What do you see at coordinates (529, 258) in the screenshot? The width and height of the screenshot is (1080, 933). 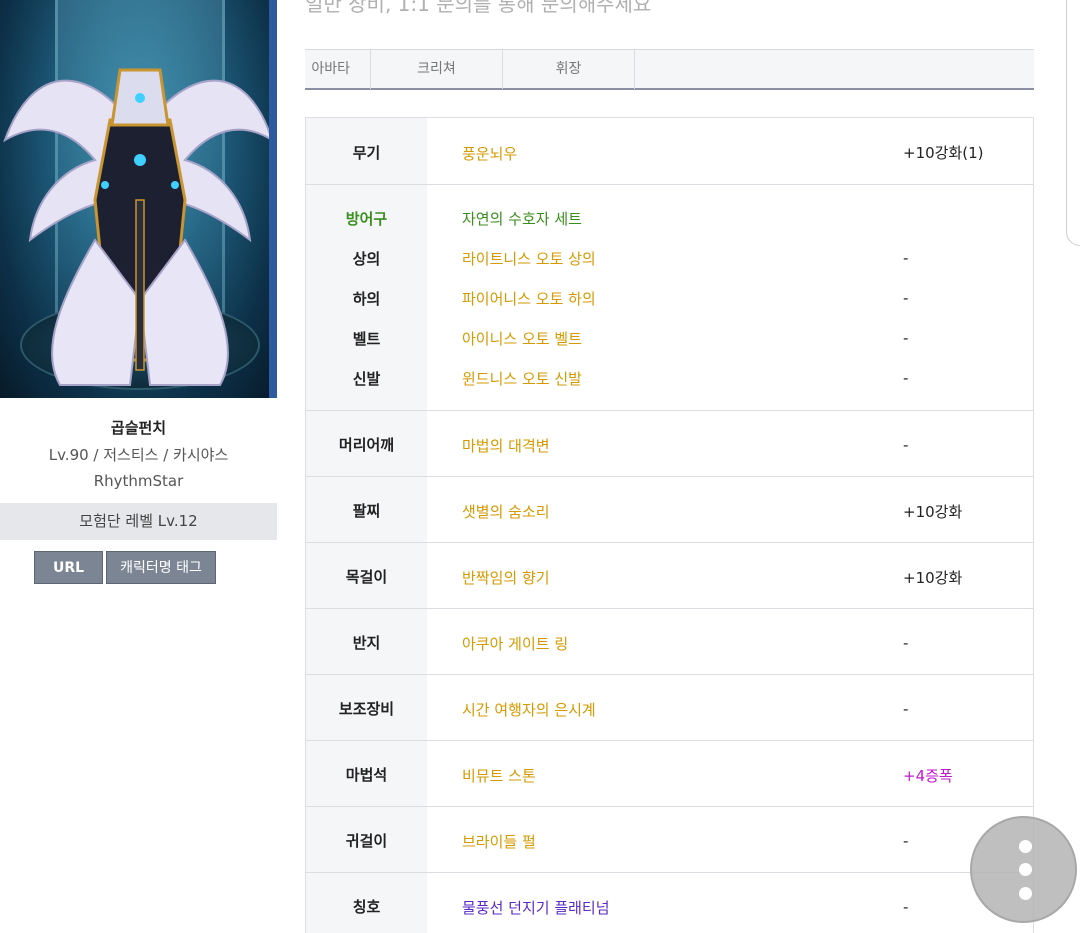 I see `item-name: 라이트니스 오토 상의` at bounding box center [529, 258].